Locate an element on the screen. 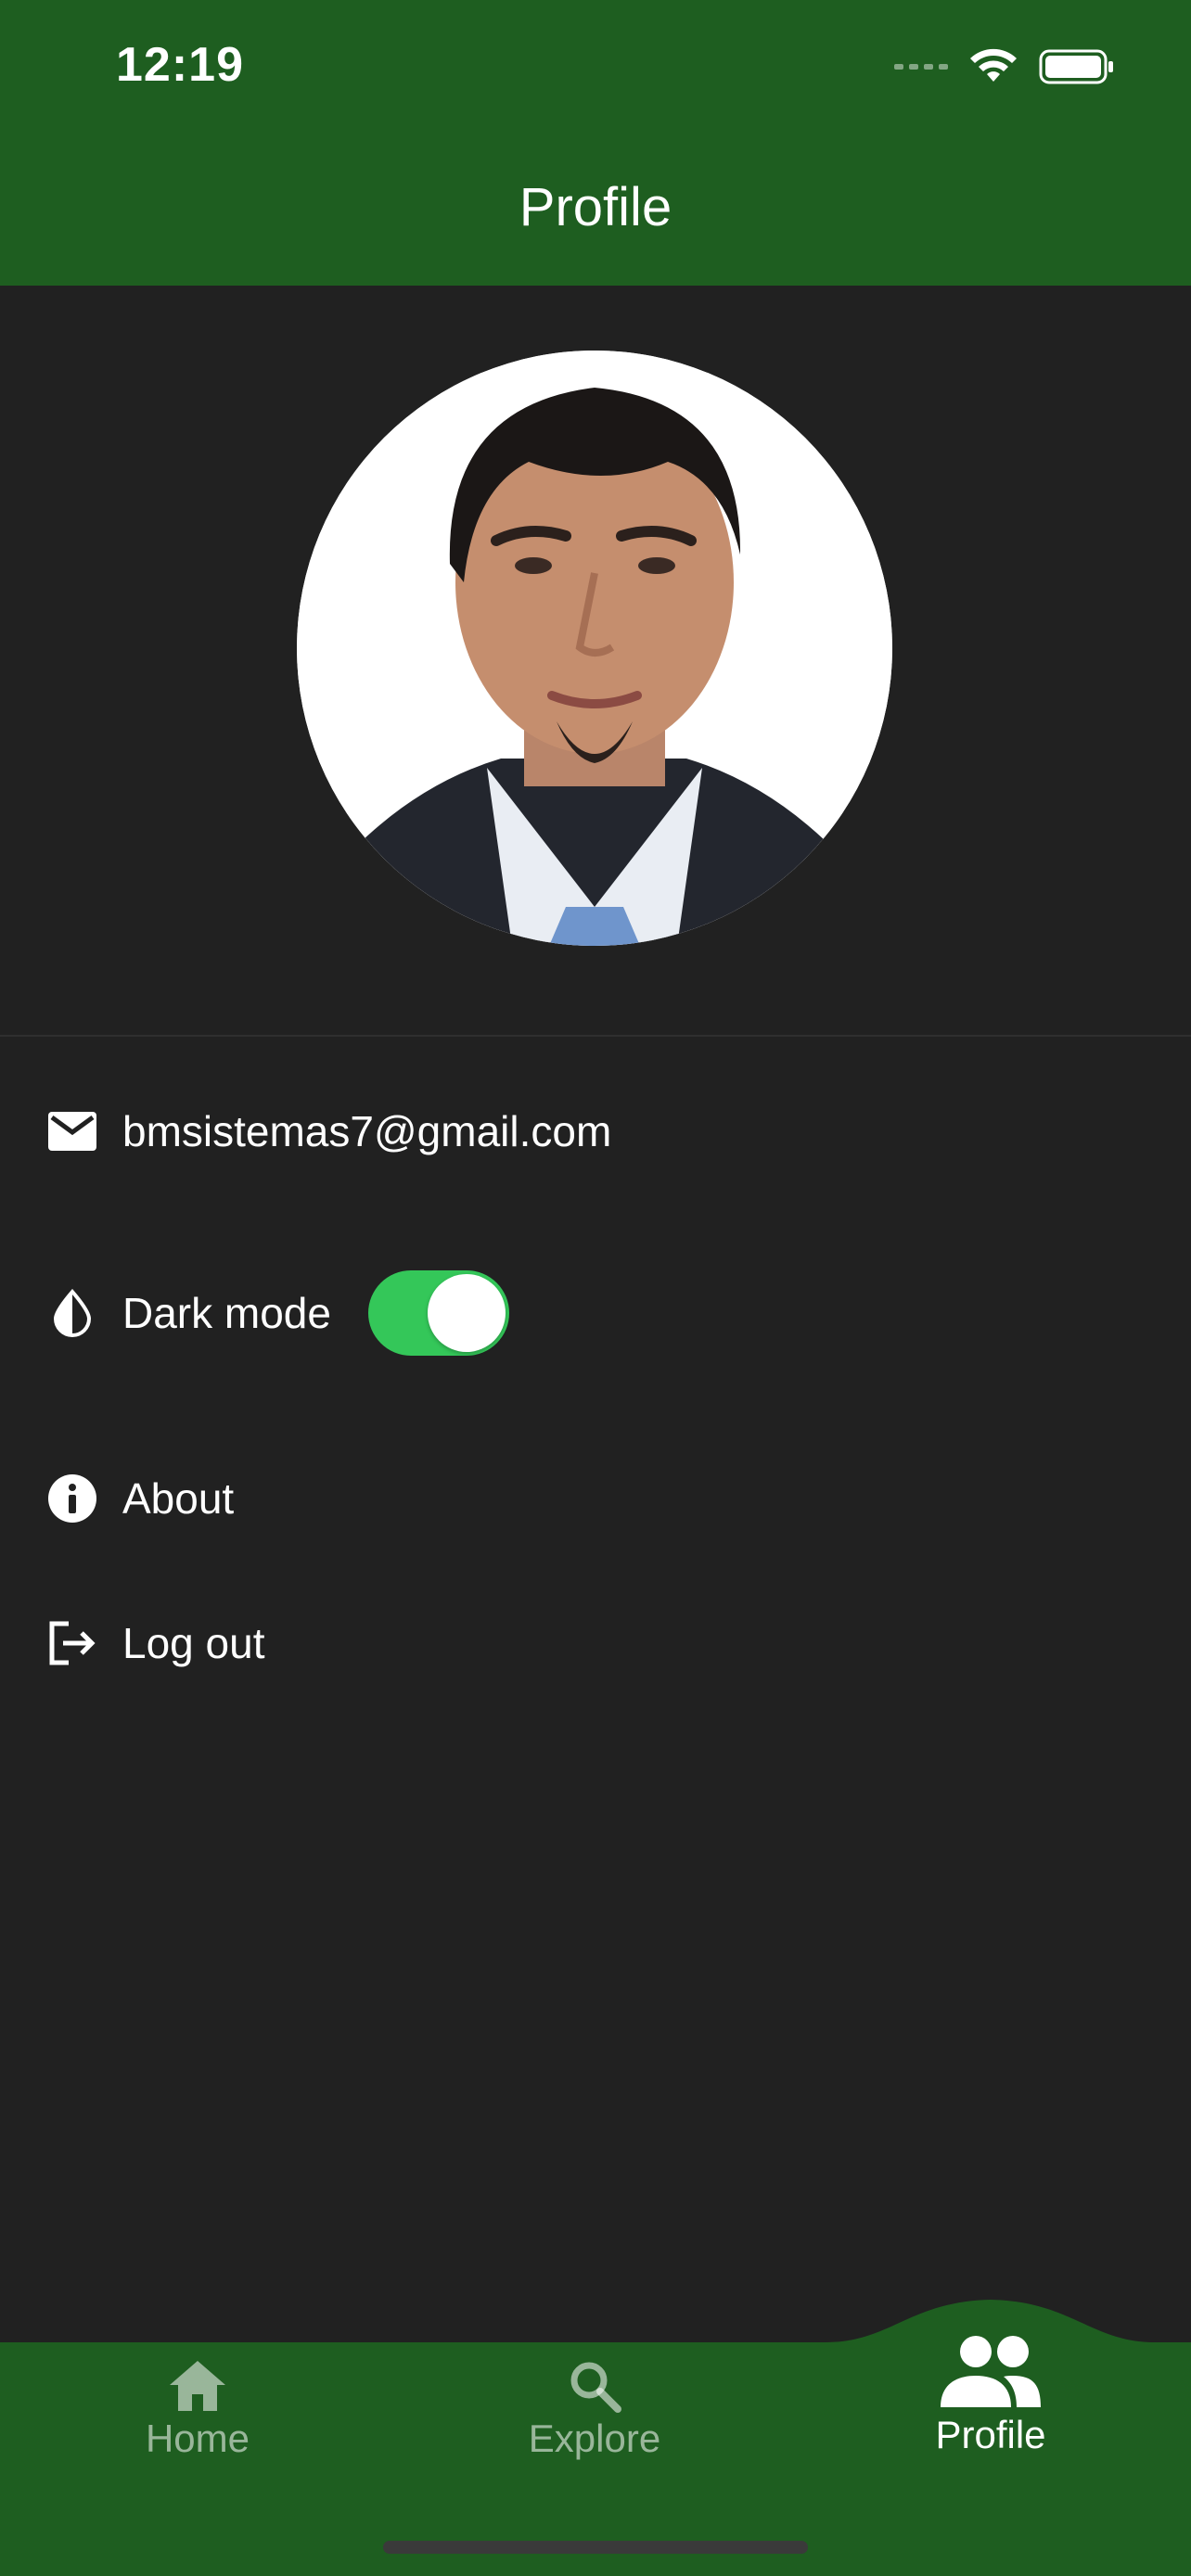 This screenshot has width=1191, height=2576. nav-profile-label: Profile is located at coordinates (990, 2434).